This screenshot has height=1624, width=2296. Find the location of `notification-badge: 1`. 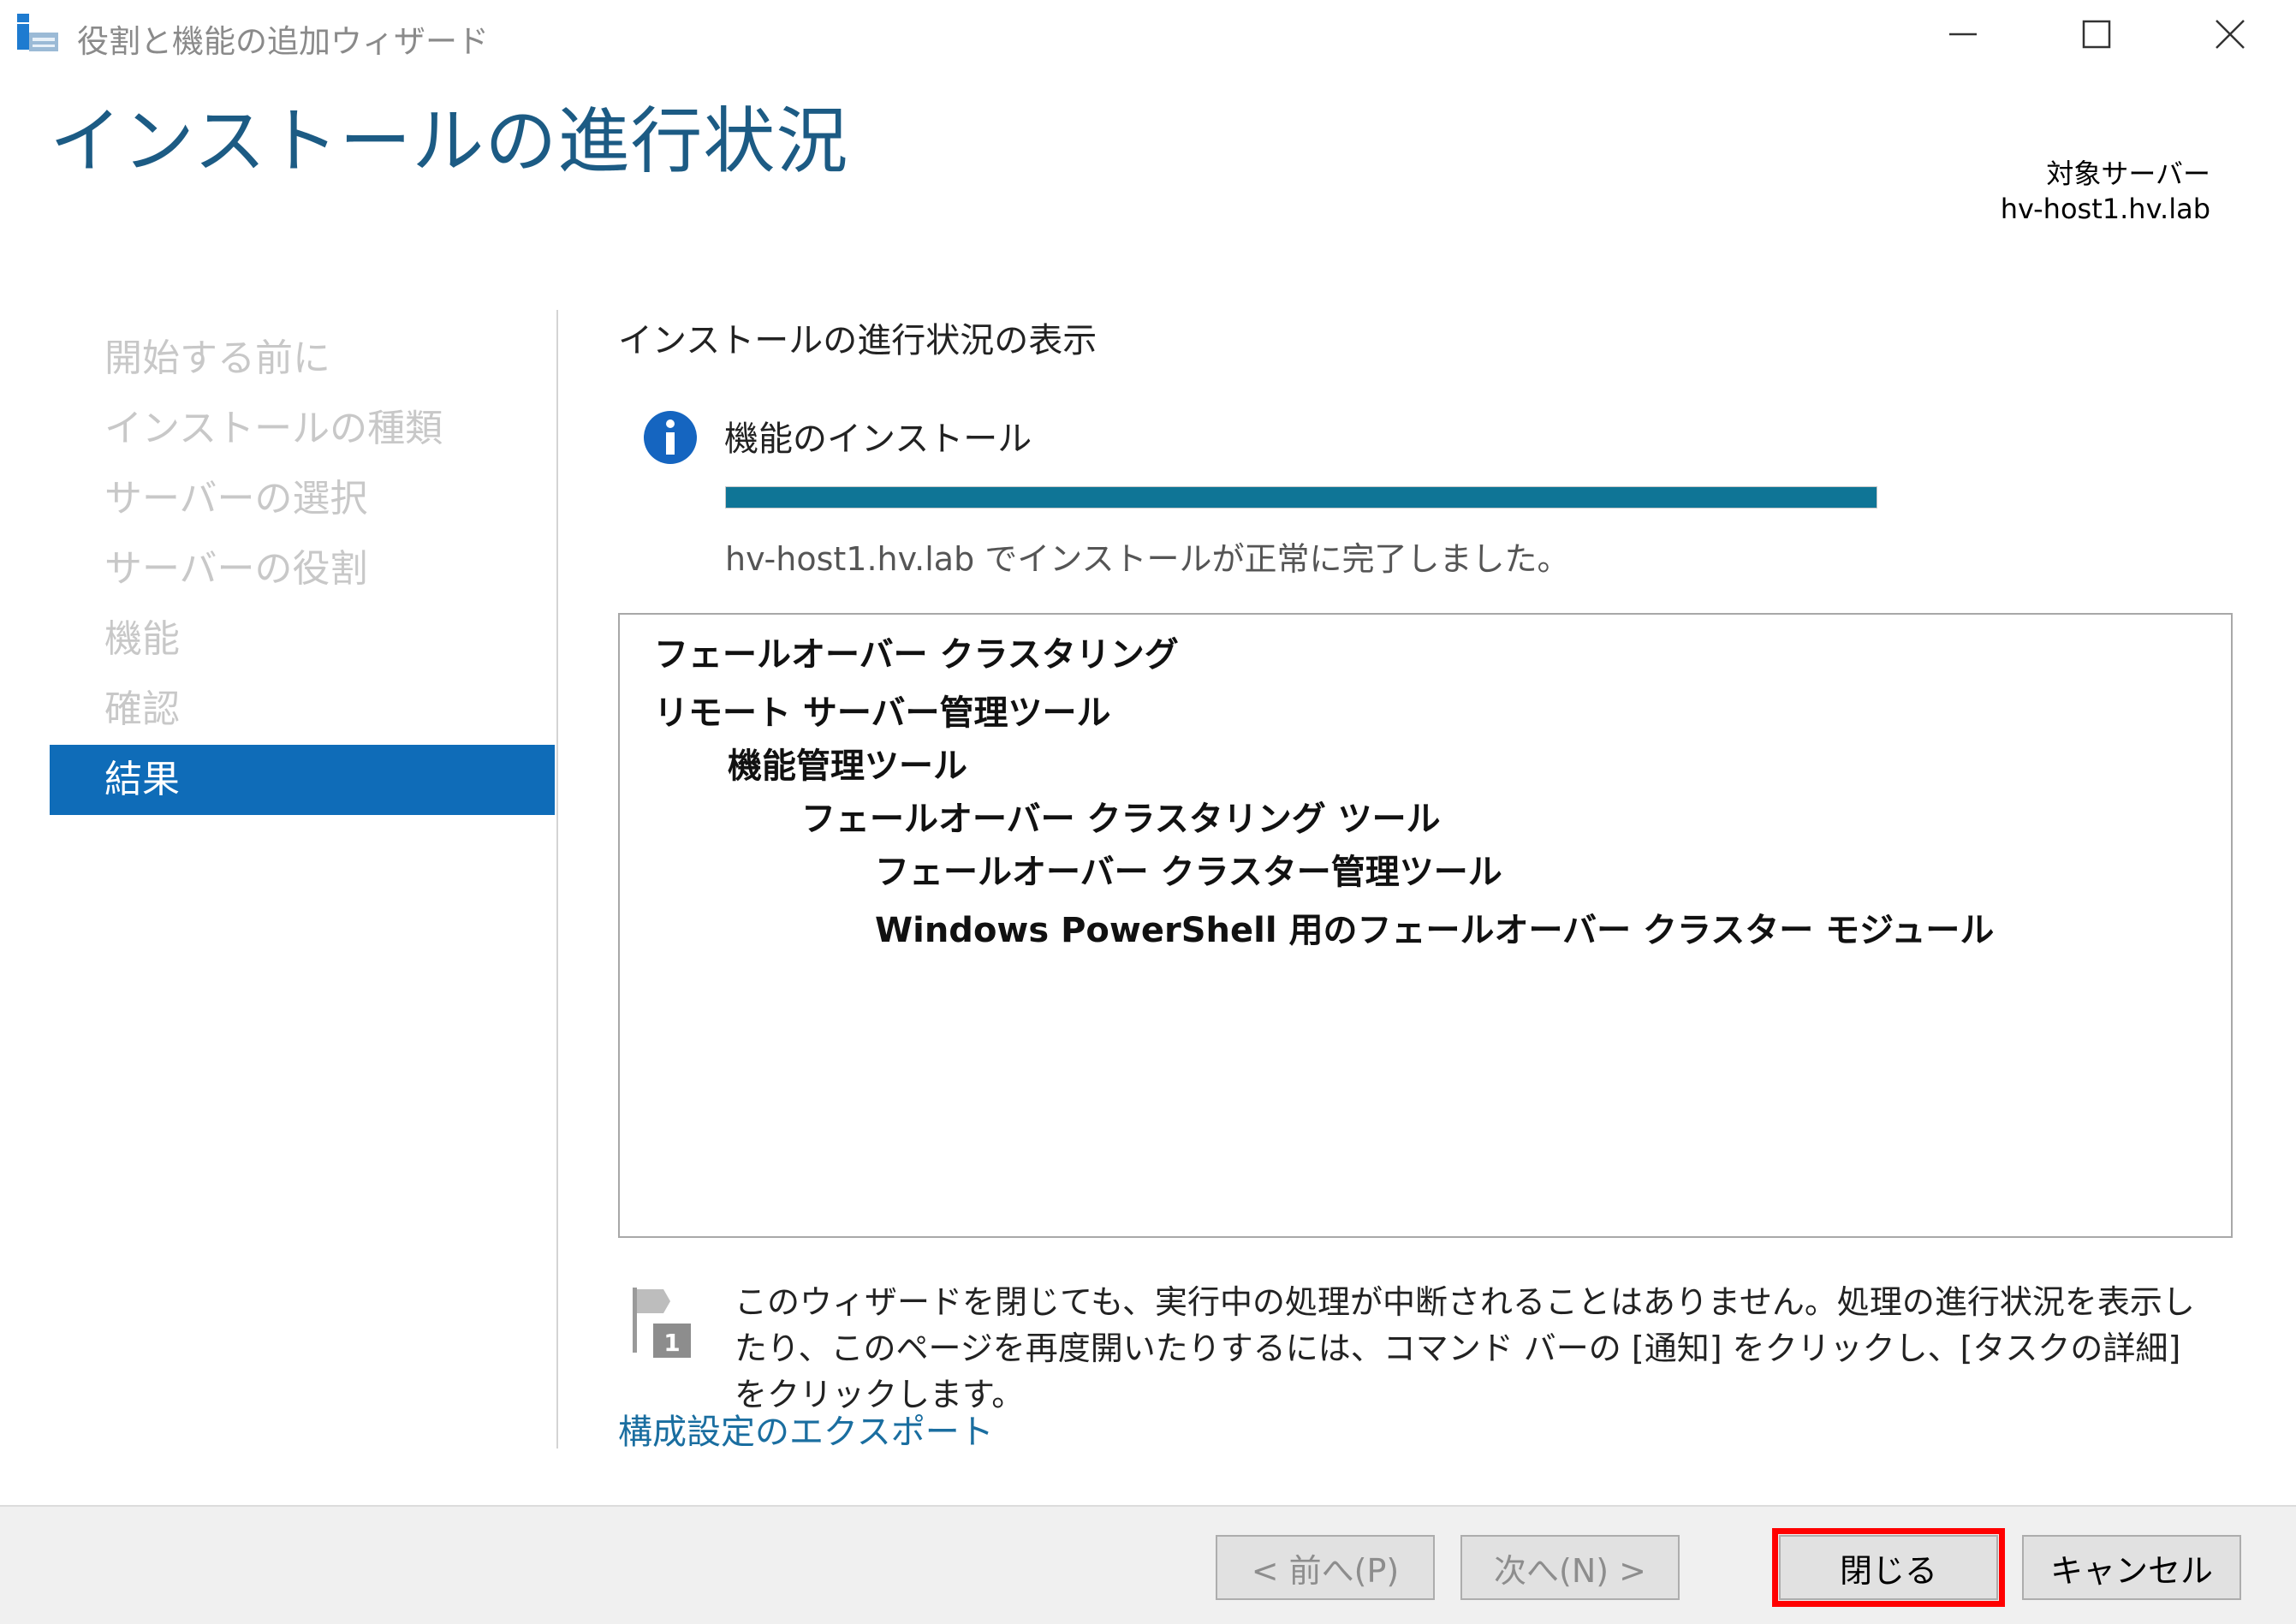

notification-badge: 1 is located at coordinates (672, 1342).